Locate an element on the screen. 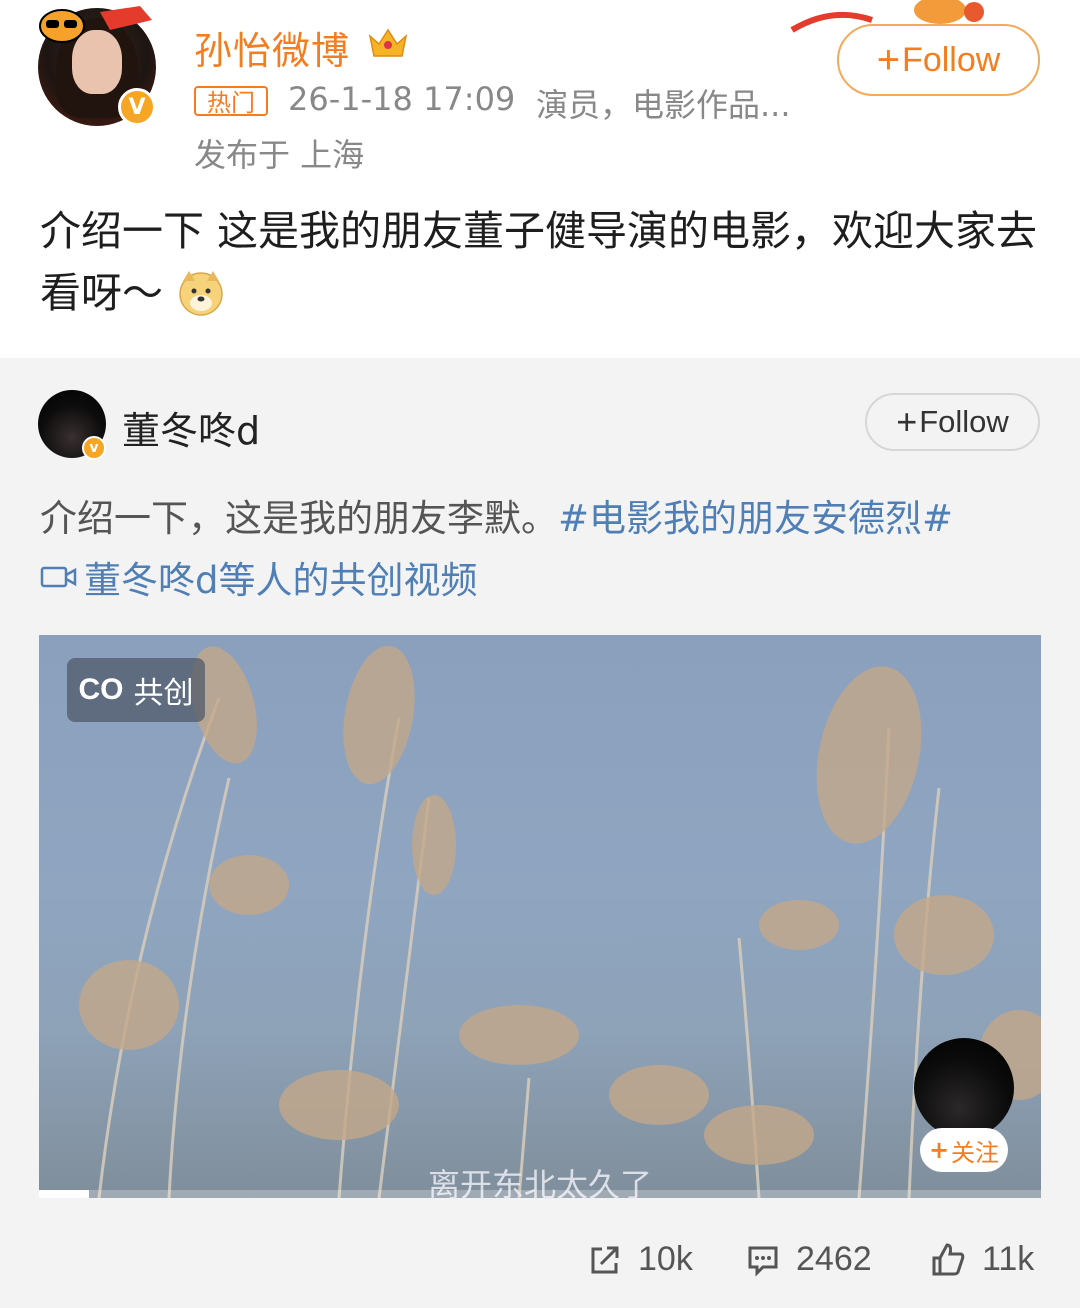 The height and width of the screenshot is (1308, 1080). video-subtitle: 离开东北太久了 is located at coordinates (539, 1185).